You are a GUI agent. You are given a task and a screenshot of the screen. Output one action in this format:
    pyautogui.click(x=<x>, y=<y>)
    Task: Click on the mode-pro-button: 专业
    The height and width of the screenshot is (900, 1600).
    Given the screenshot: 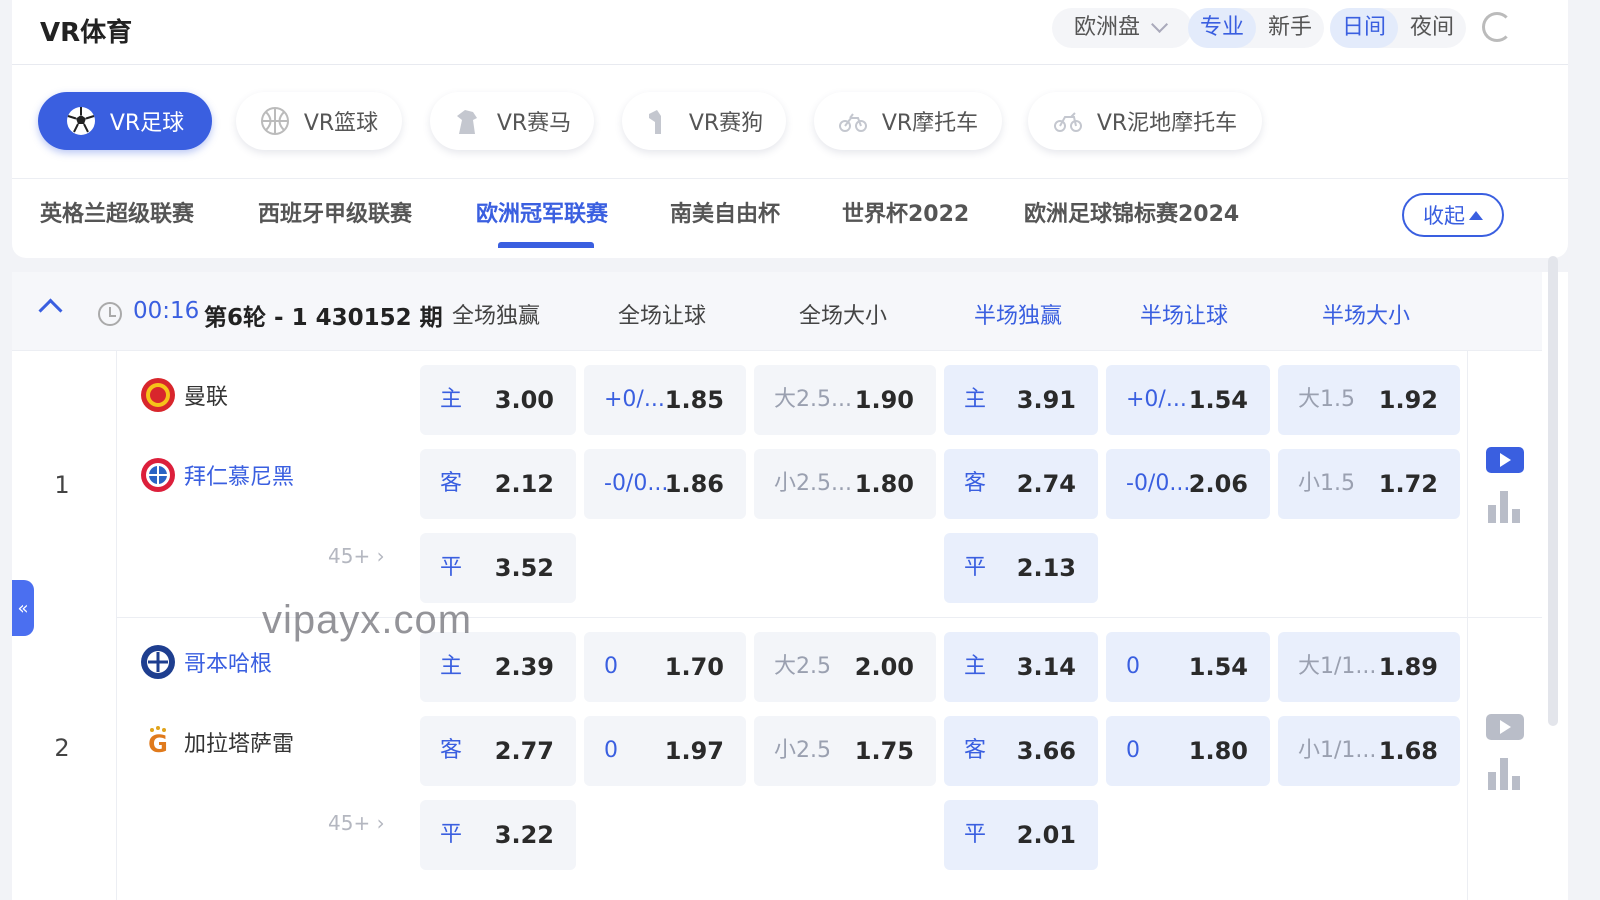 What is the action you would take?
    pyautogui.click(x=1222, y=28)
    